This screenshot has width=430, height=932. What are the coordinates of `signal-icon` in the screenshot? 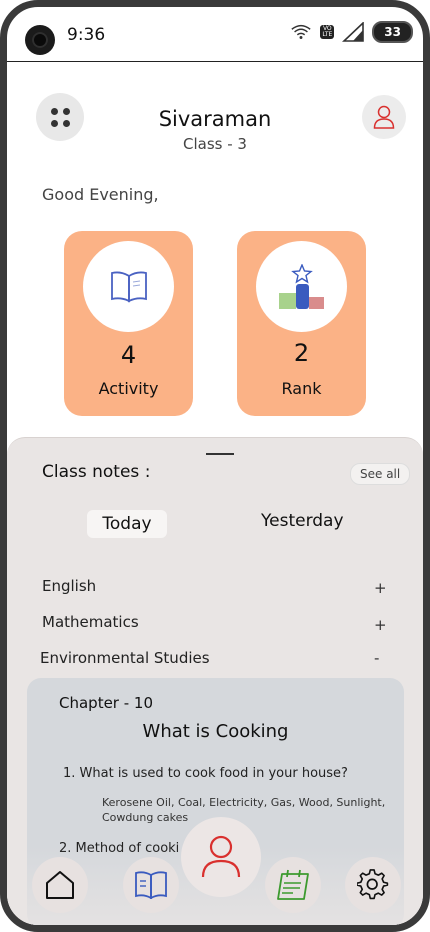 It's located at (353, 32).